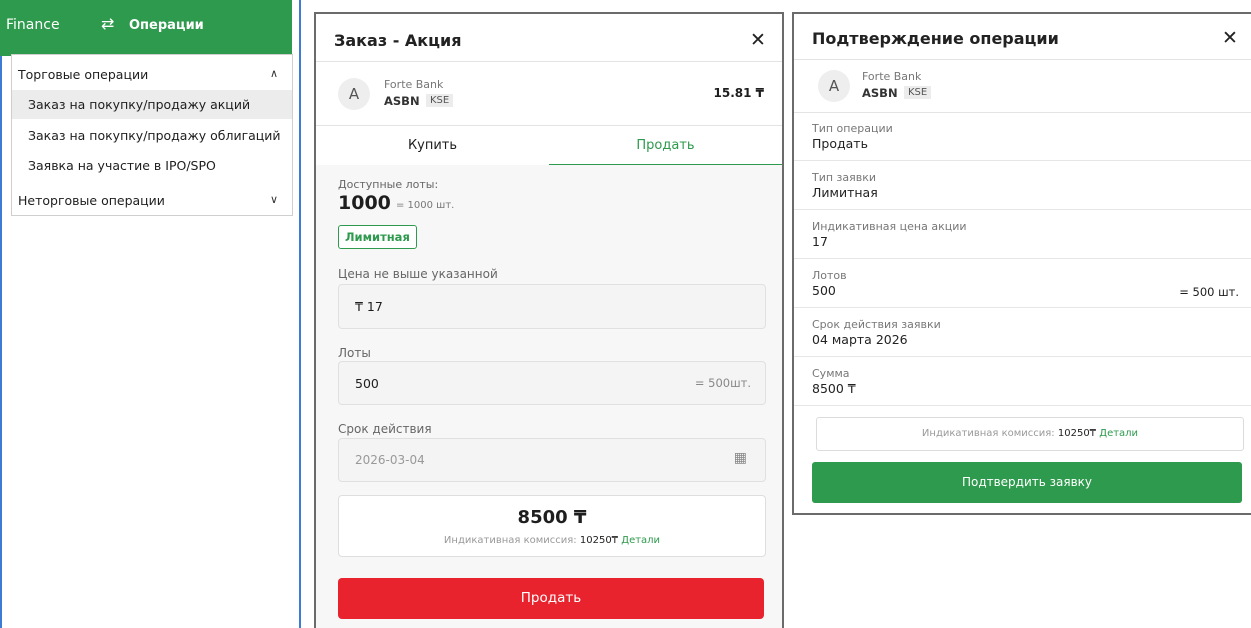 This screenshot has width=1251, height=628. I want to click on confirm-order-button: Подтвердить заявку, so click(1027, 482).